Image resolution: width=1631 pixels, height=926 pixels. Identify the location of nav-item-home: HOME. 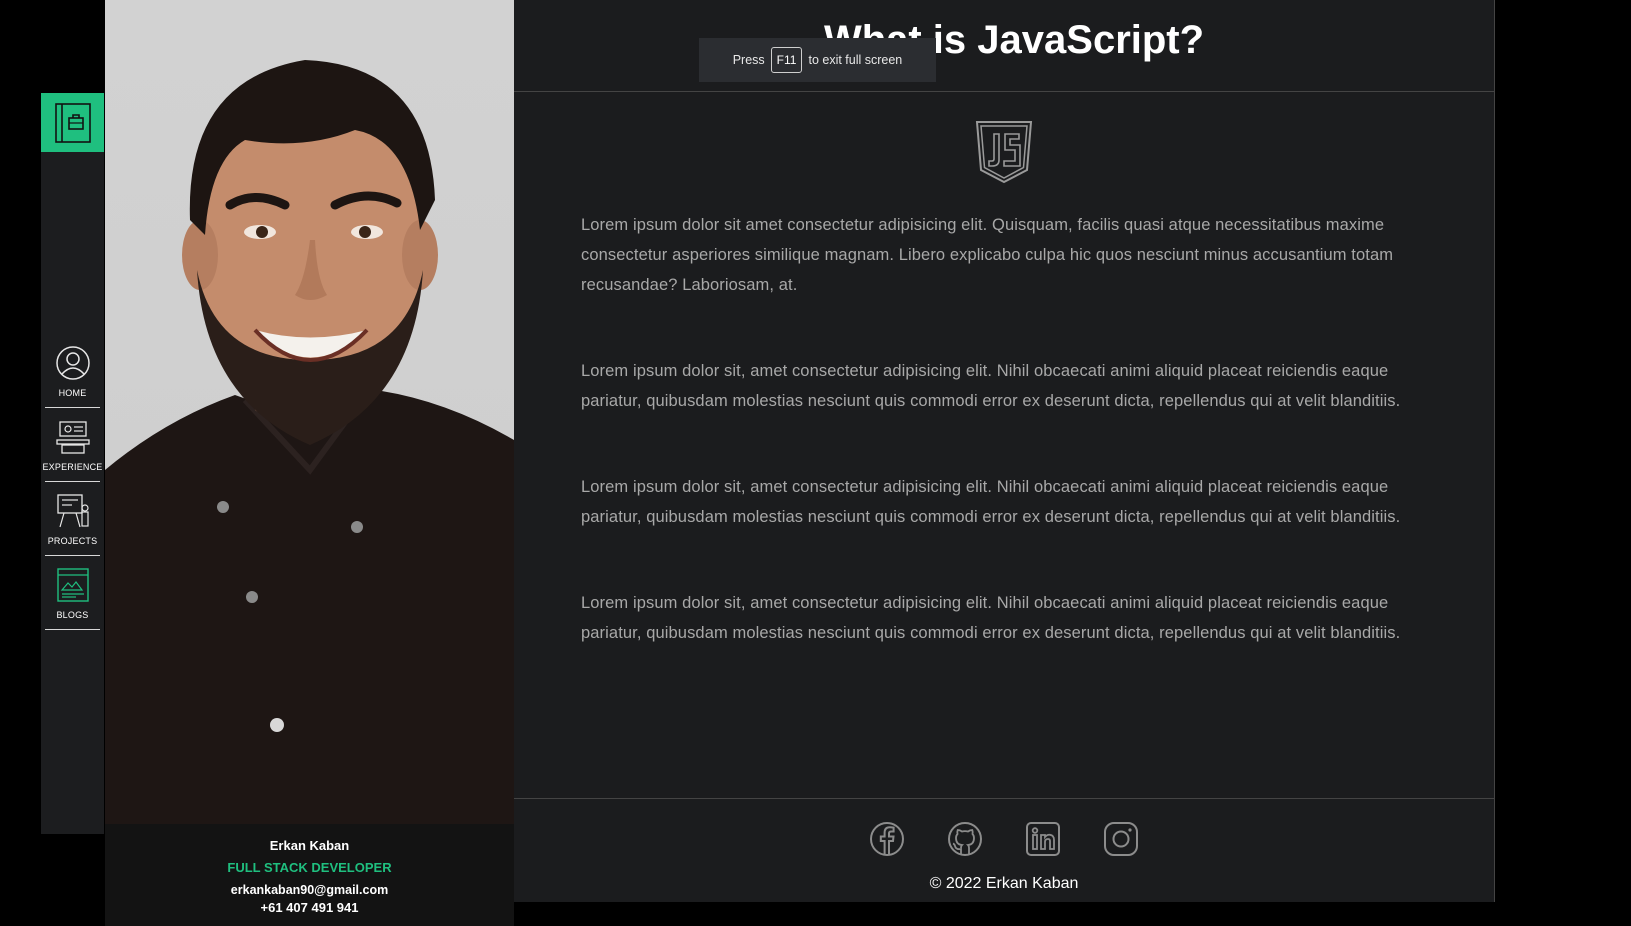
(72, 371).